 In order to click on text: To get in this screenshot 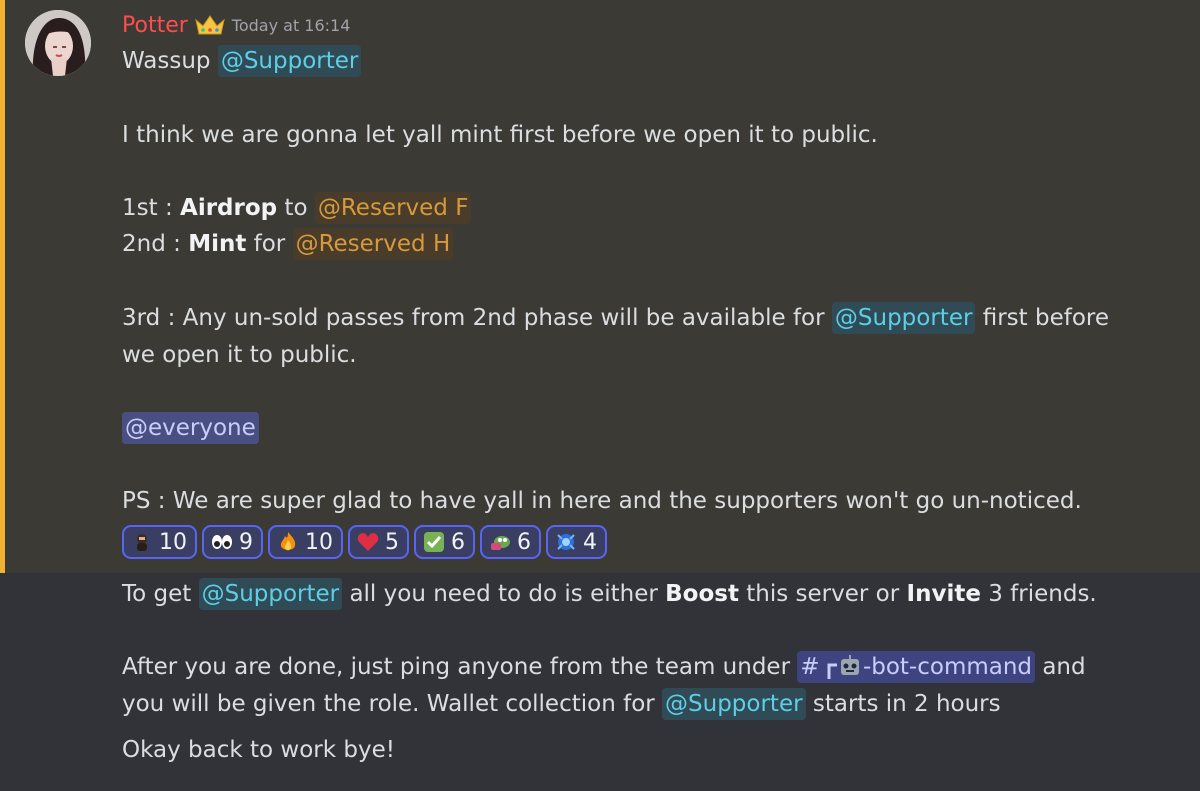, I will do `click(160, 594)`.